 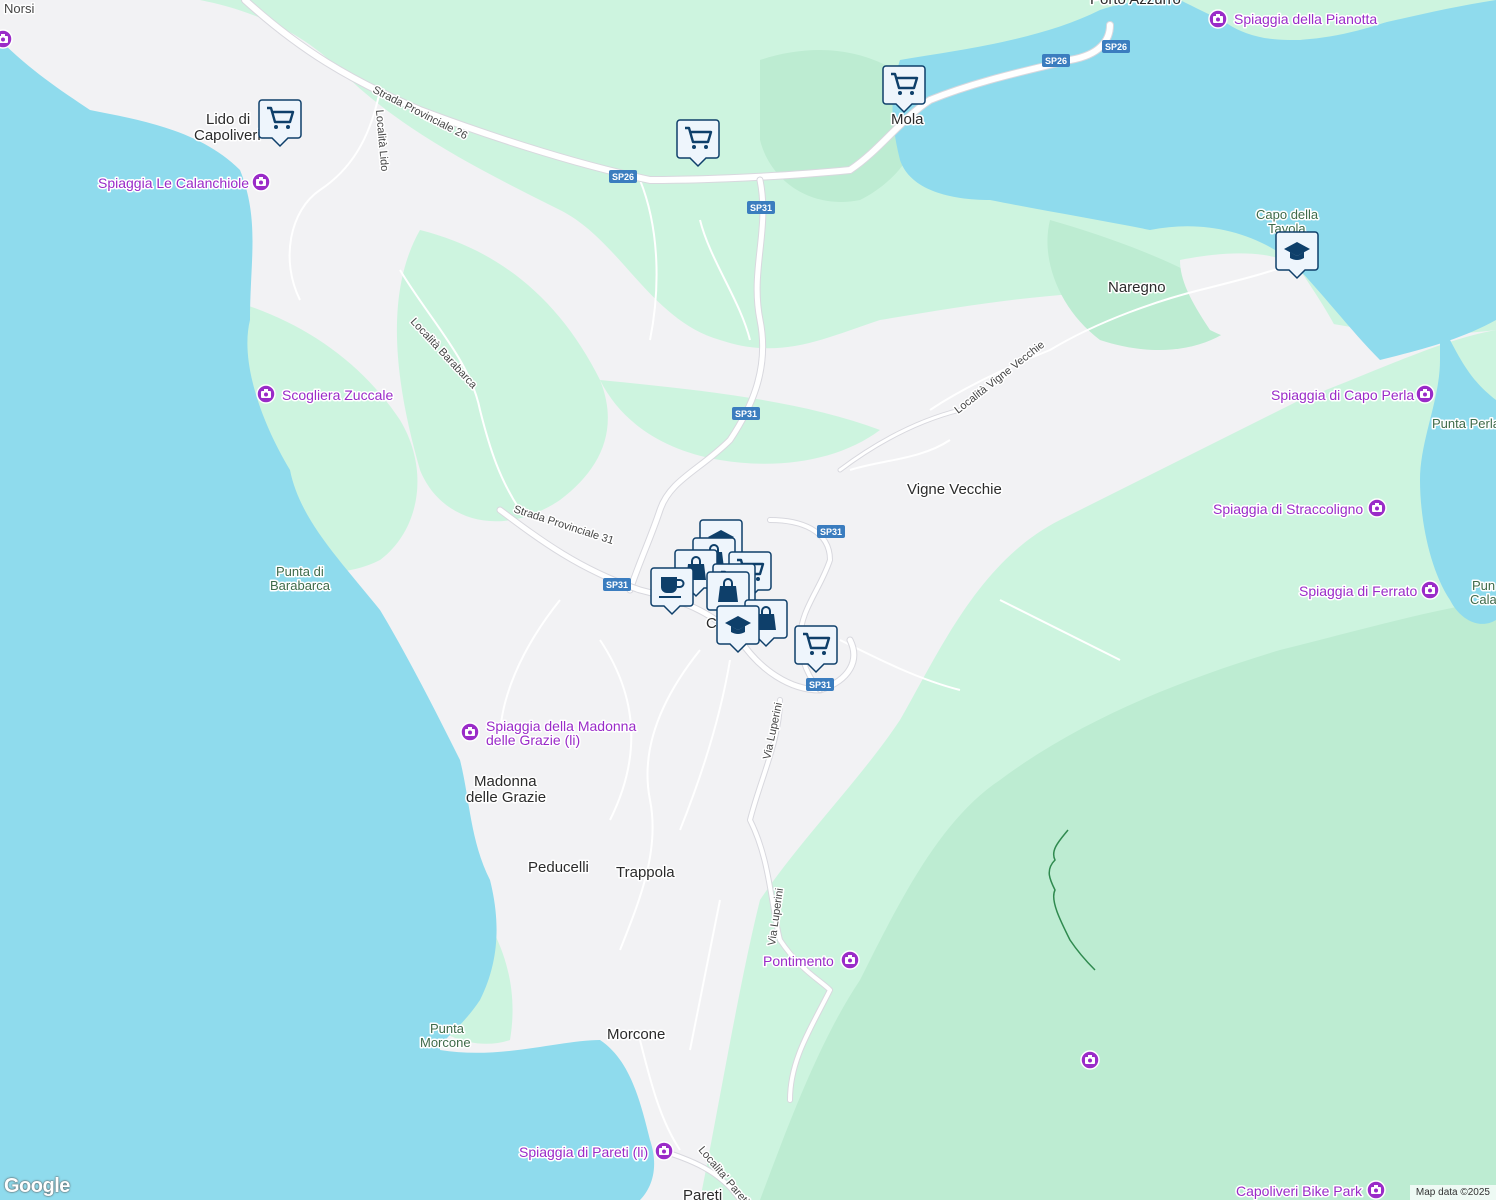 I want to click on poi-calanchiole: Spiaggia Le Calanchiole, so click(x=184, y=182).